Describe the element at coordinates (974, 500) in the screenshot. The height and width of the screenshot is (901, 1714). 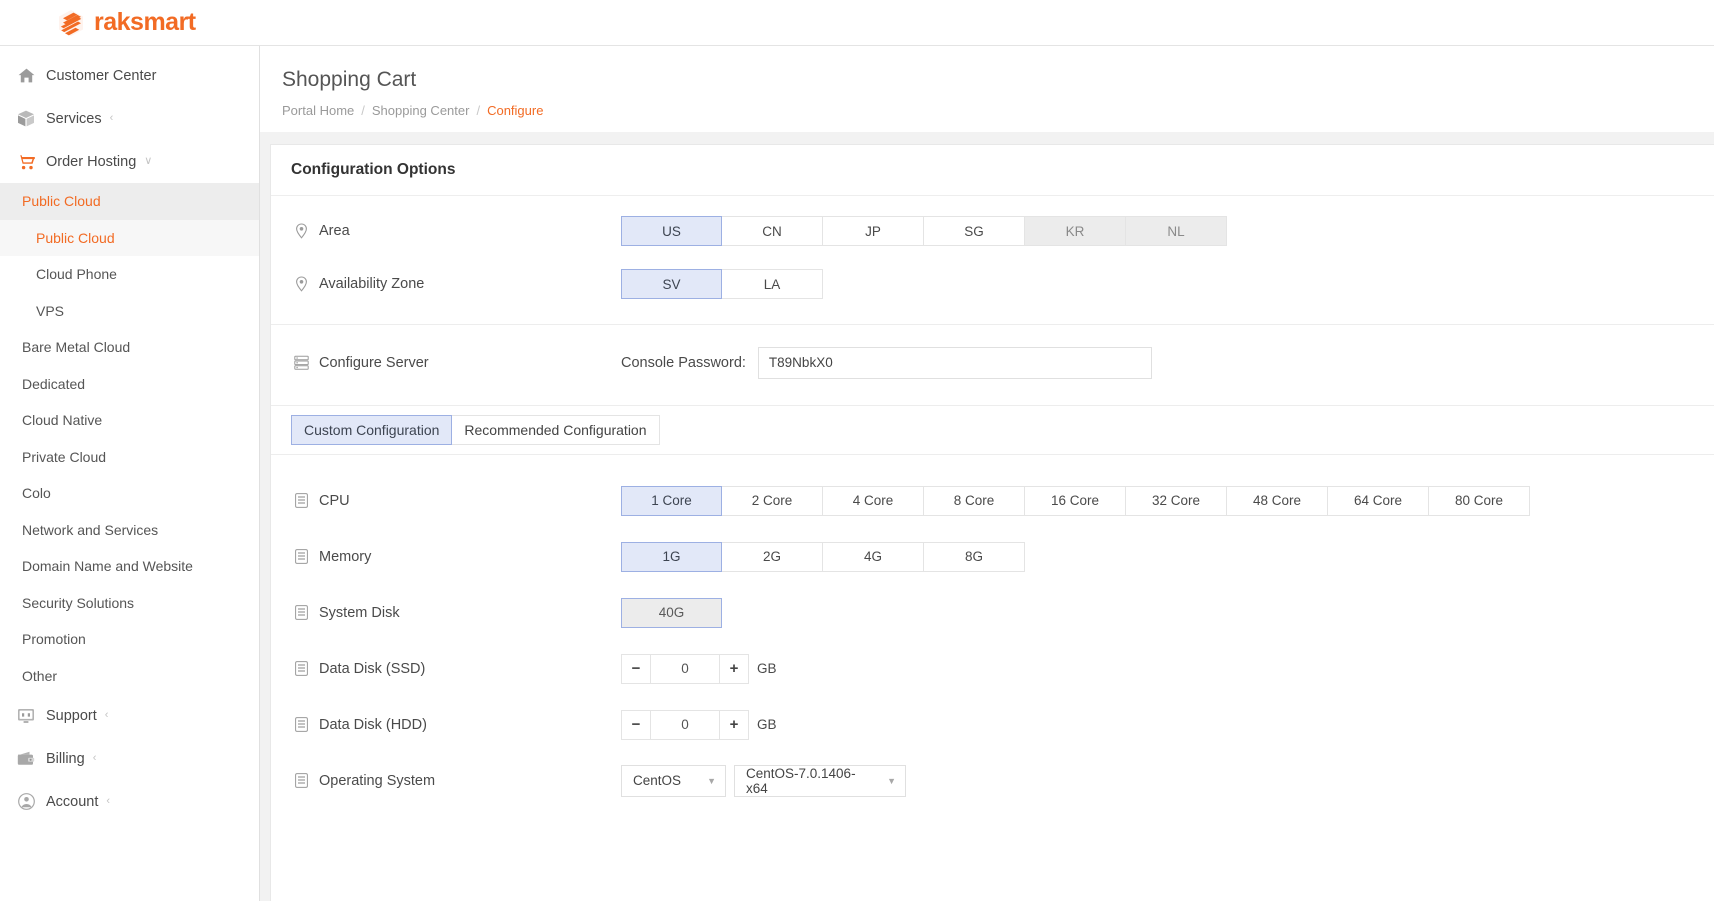
I see `cpu-option-8-core: 8 Core` at that location.